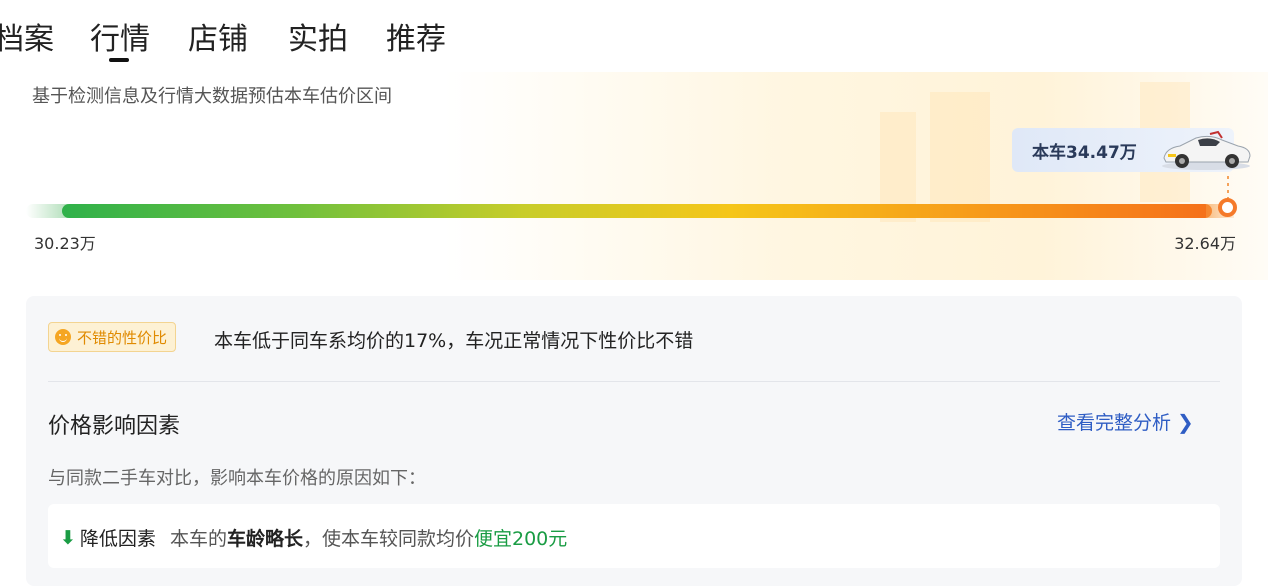  What do you see at coordinates (318, 36) in the screenshot?
I see `tab-photos: 实拍` at bounding box center [318, 36].